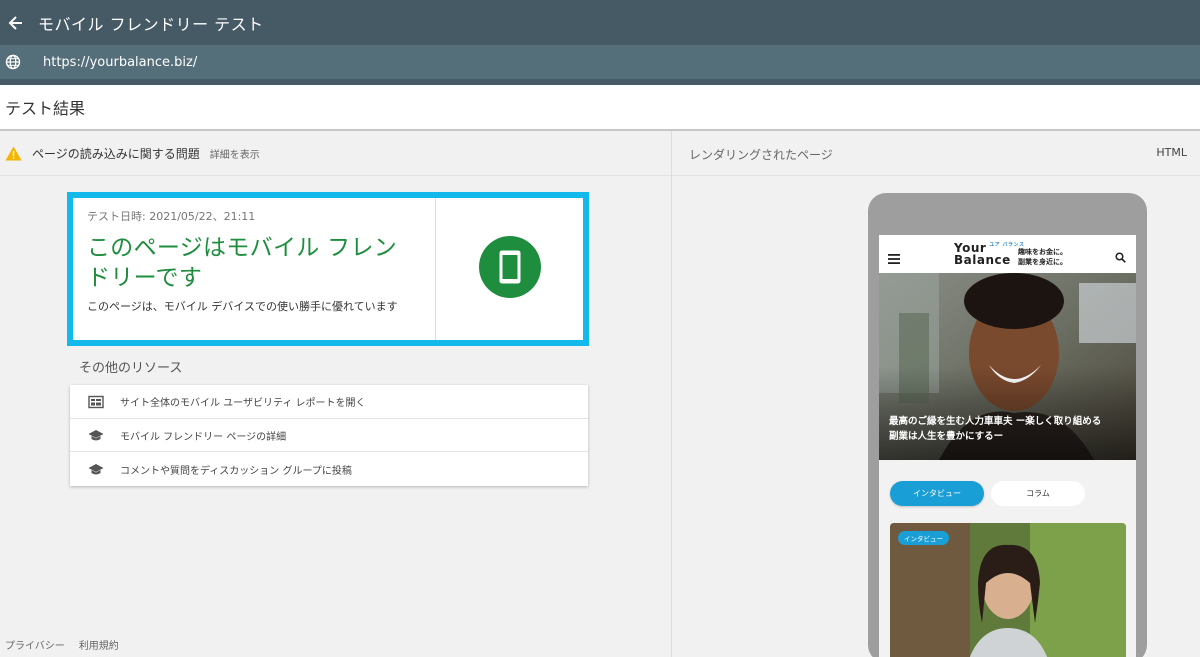  I want to click on tested-url: https://yourbalance.biz/, so click(120, 62).